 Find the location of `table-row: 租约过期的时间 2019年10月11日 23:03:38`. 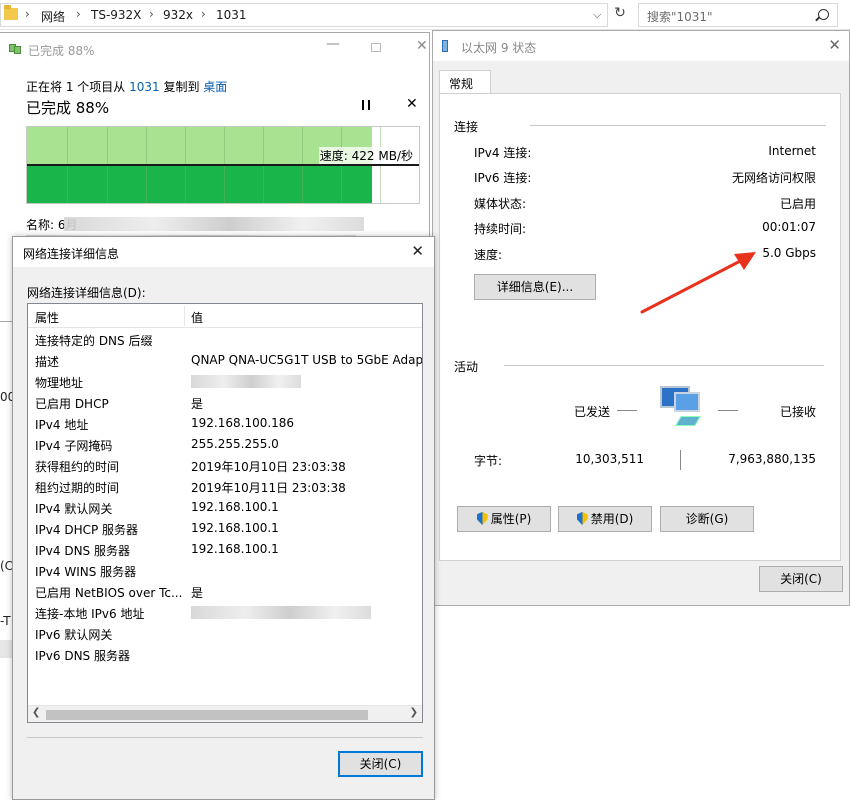

table-row: 租约过期的时间 2019年10月11日 23:03:38 is located at coordinates (225, 486).